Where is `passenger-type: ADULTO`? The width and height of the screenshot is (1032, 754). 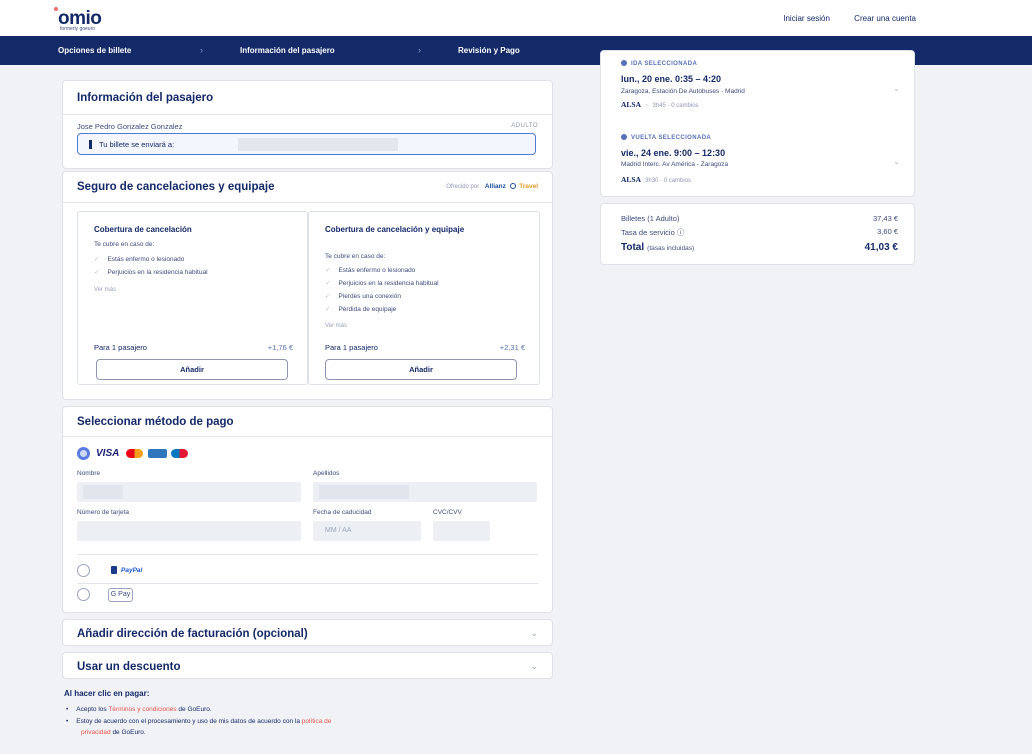
passenger-type: ADULTO is located at coordinates (524, 126).